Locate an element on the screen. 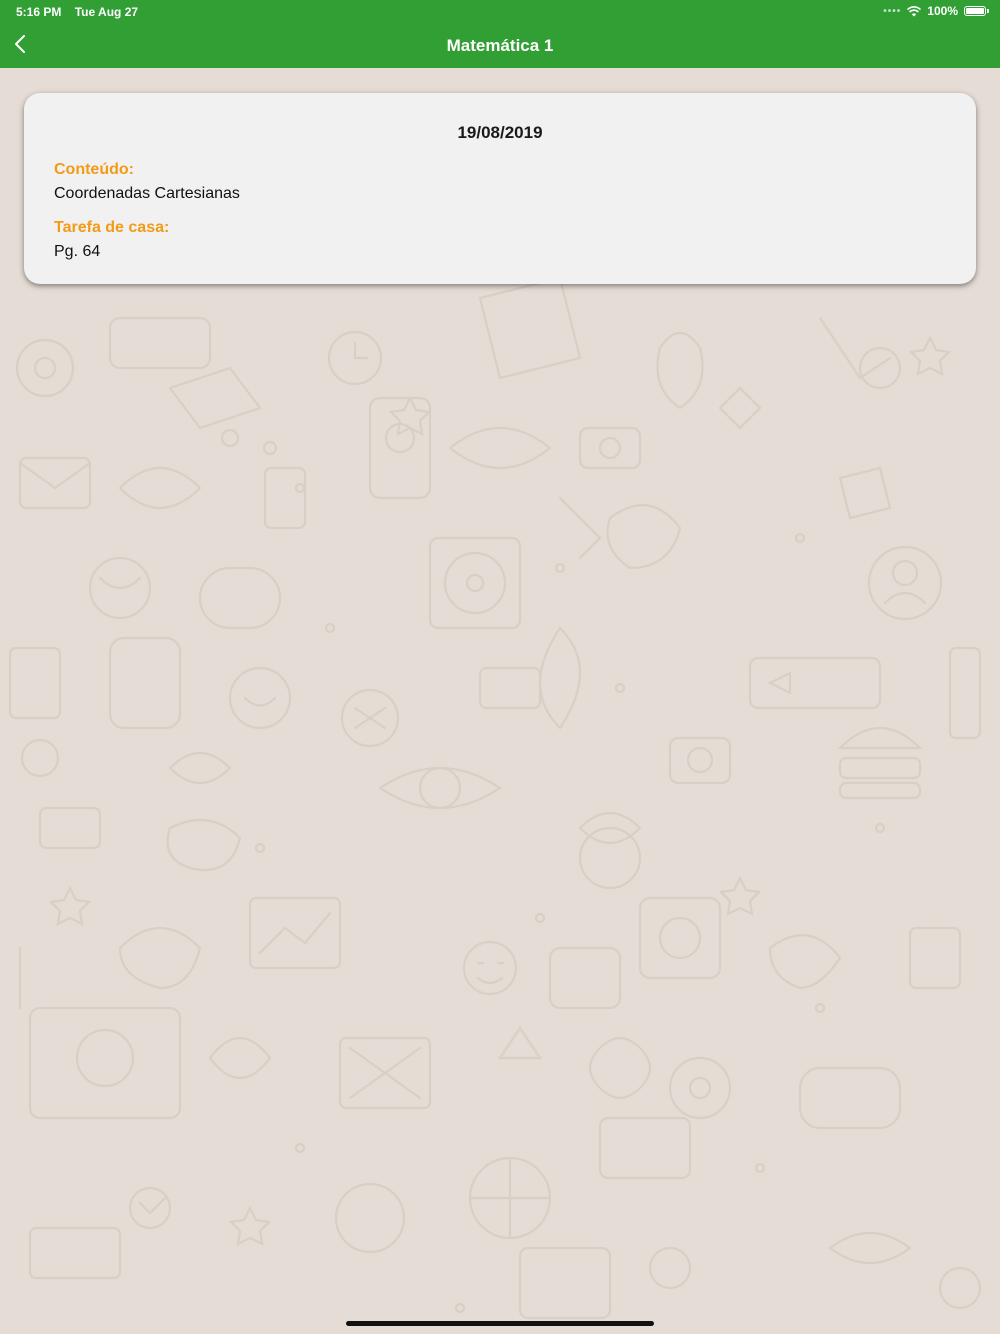  battery-icon is located at coordinates (976, 11).